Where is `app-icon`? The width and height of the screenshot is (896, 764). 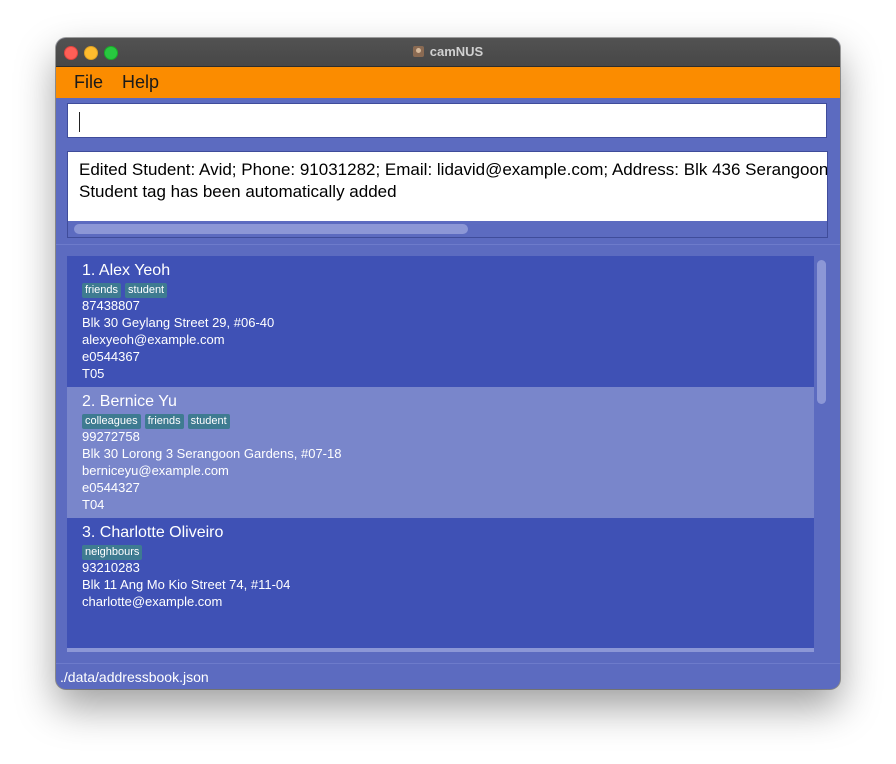
app-icon is located at coordinates (418, 51).